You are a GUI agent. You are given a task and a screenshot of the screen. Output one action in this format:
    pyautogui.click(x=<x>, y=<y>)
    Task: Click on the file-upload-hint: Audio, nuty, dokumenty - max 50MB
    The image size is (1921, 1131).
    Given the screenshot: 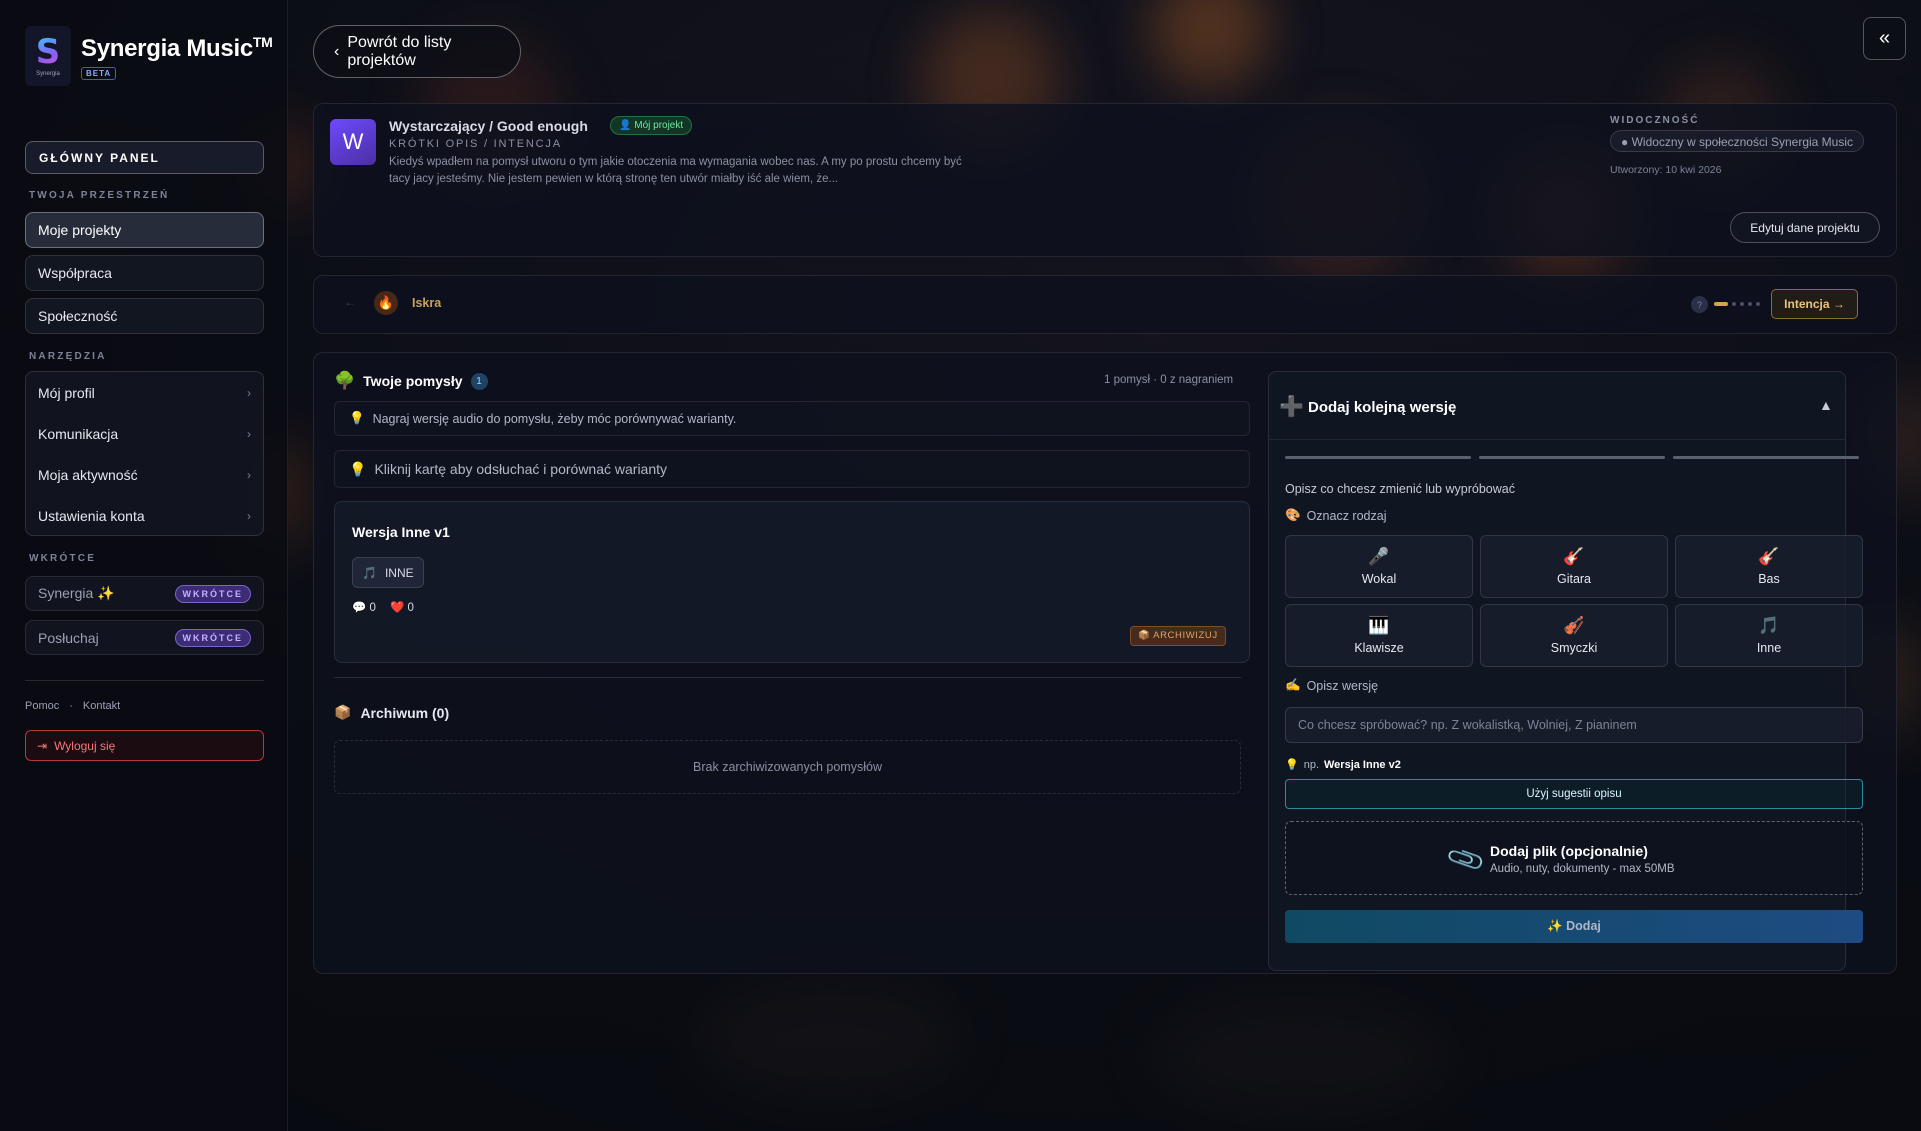 What is the action you would take?
    pyautogui.click(x=1582, y=869)
    